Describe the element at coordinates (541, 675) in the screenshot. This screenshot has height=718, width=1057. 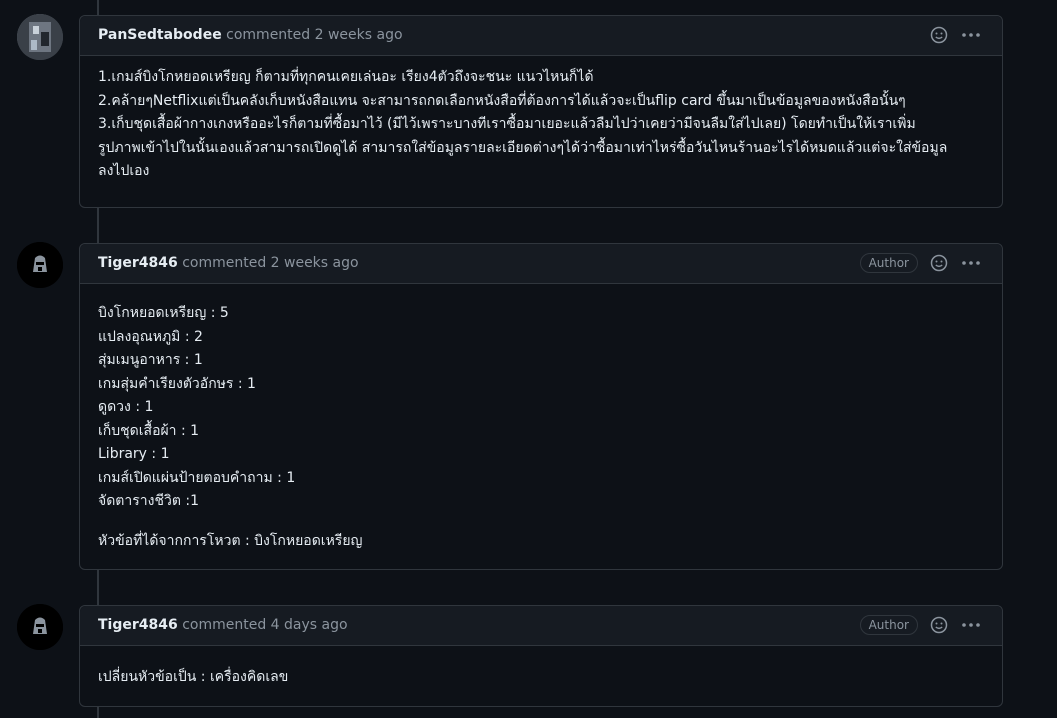
I see `comment-body: เปลี่ยนหัวข้อเป็น : เครื่องคิดเลข` at that location.